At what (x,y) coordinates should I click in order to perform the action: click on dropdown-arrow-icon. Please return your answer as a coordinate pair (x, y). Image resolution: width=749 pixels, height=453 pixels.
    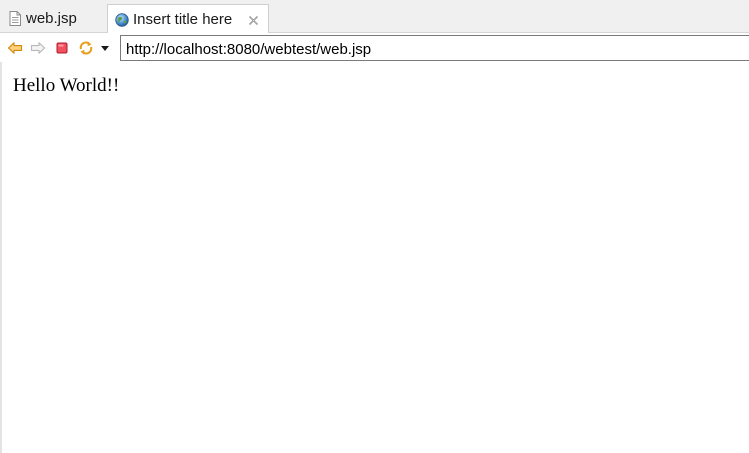
    Looking at the image, I should click on (107, 48).